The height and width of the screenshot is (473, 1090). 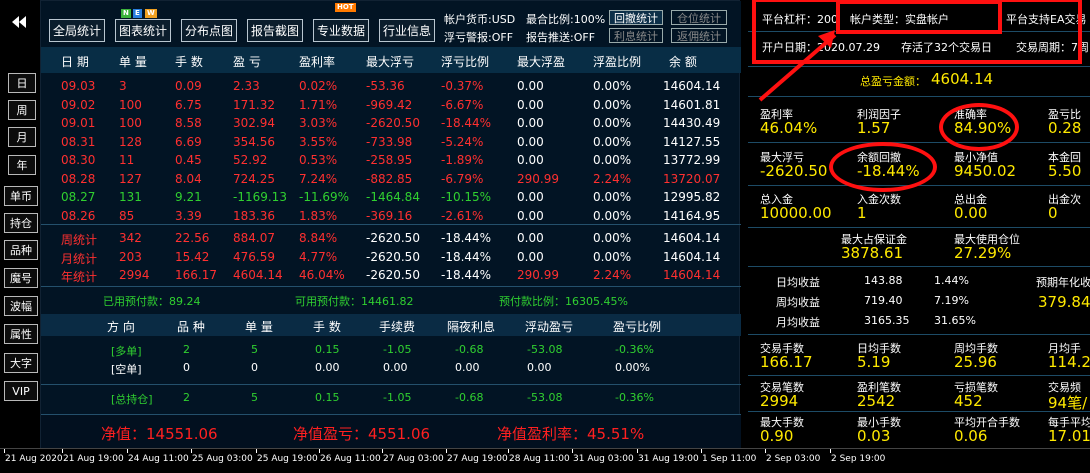 I want to click on col-float-profit-ratio: 浮盈比例, so click(x=617, y=62).